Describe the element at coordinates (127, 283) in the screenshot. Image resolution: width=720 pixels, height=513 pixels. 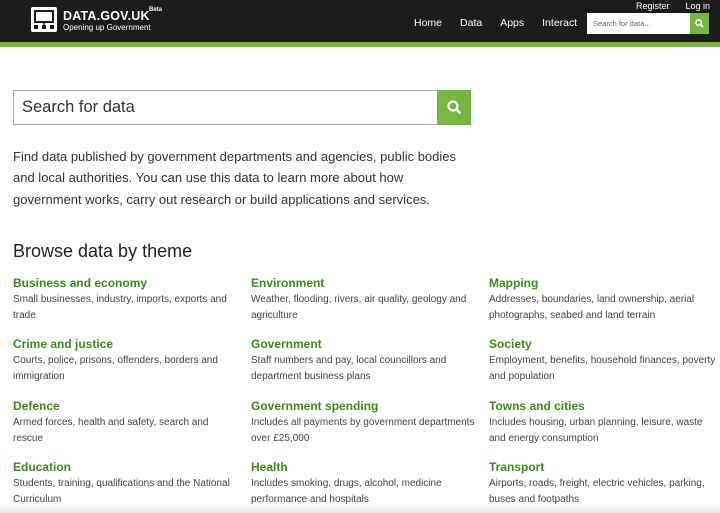
I see `theme-link: Business and economy` at that location.